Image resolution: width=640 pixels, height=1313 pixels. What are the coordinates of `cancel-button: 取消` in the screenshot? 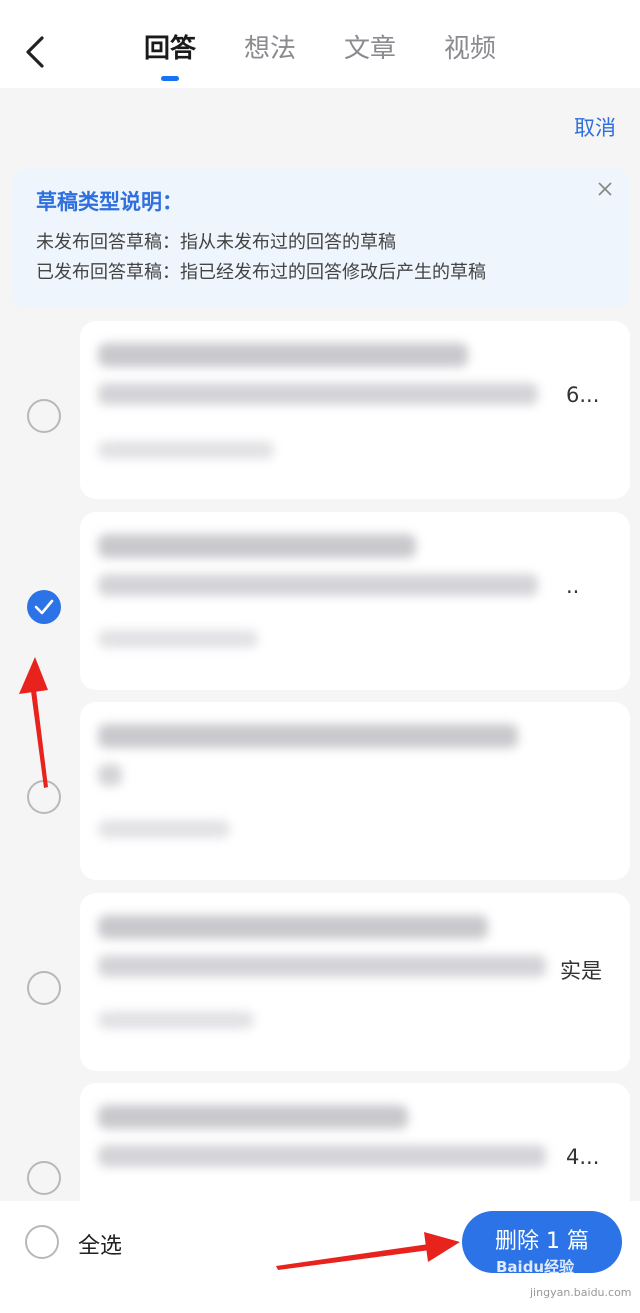 It's located at (595, 127).